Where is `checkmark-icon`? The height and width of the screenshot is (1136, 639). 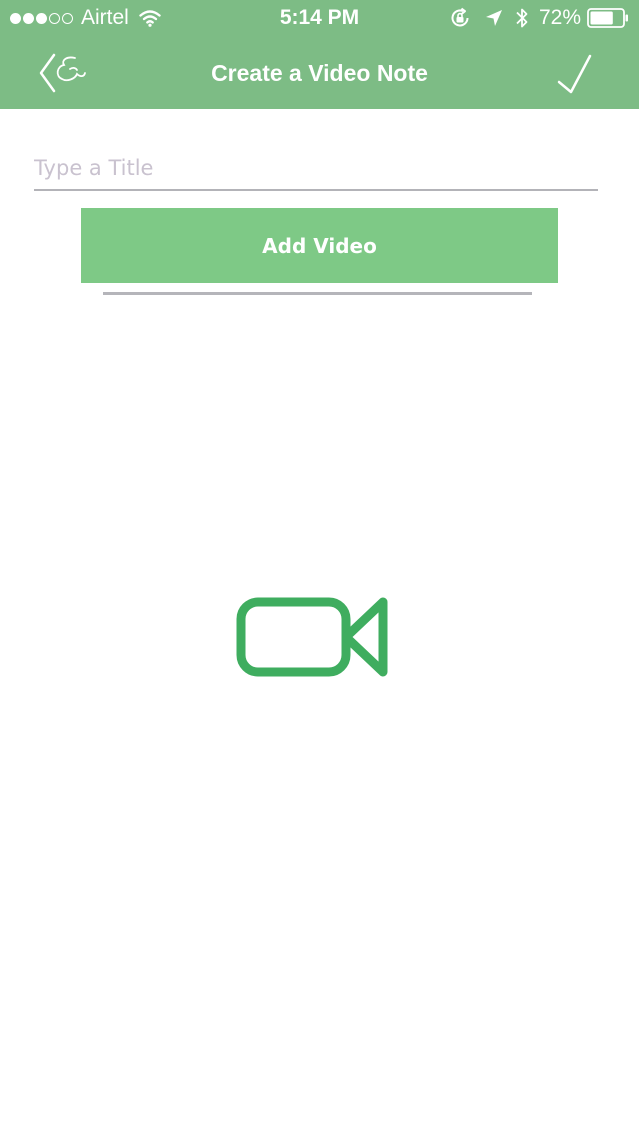
checkmark-icon is located at coordinates (574, 74).